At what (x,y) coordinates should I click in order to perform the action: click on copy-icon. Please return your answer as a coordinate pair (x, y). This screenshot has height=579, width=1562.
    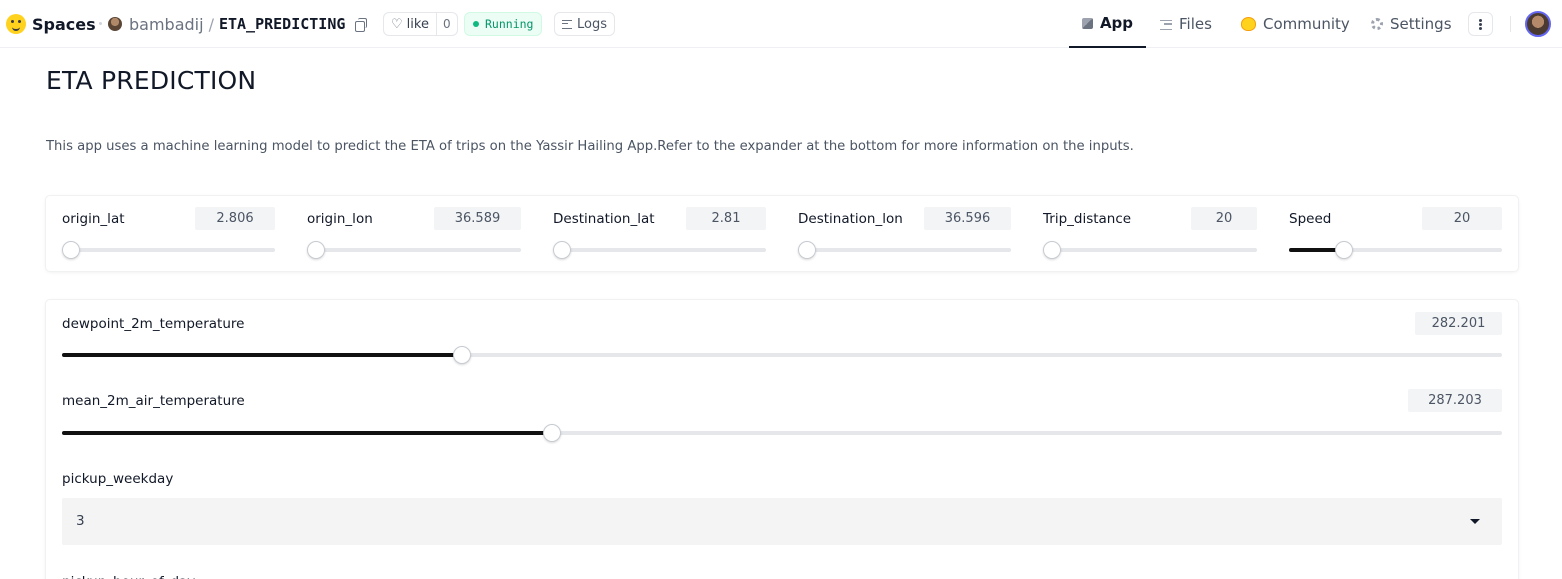
    Looking at the image, I should click on (361, 24).